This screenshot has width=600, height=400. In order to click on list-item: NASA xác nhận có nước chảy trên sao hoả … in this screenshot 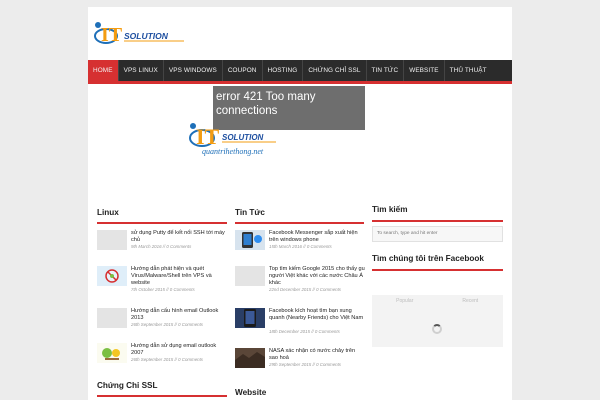, I will do `click(300, 363)`.